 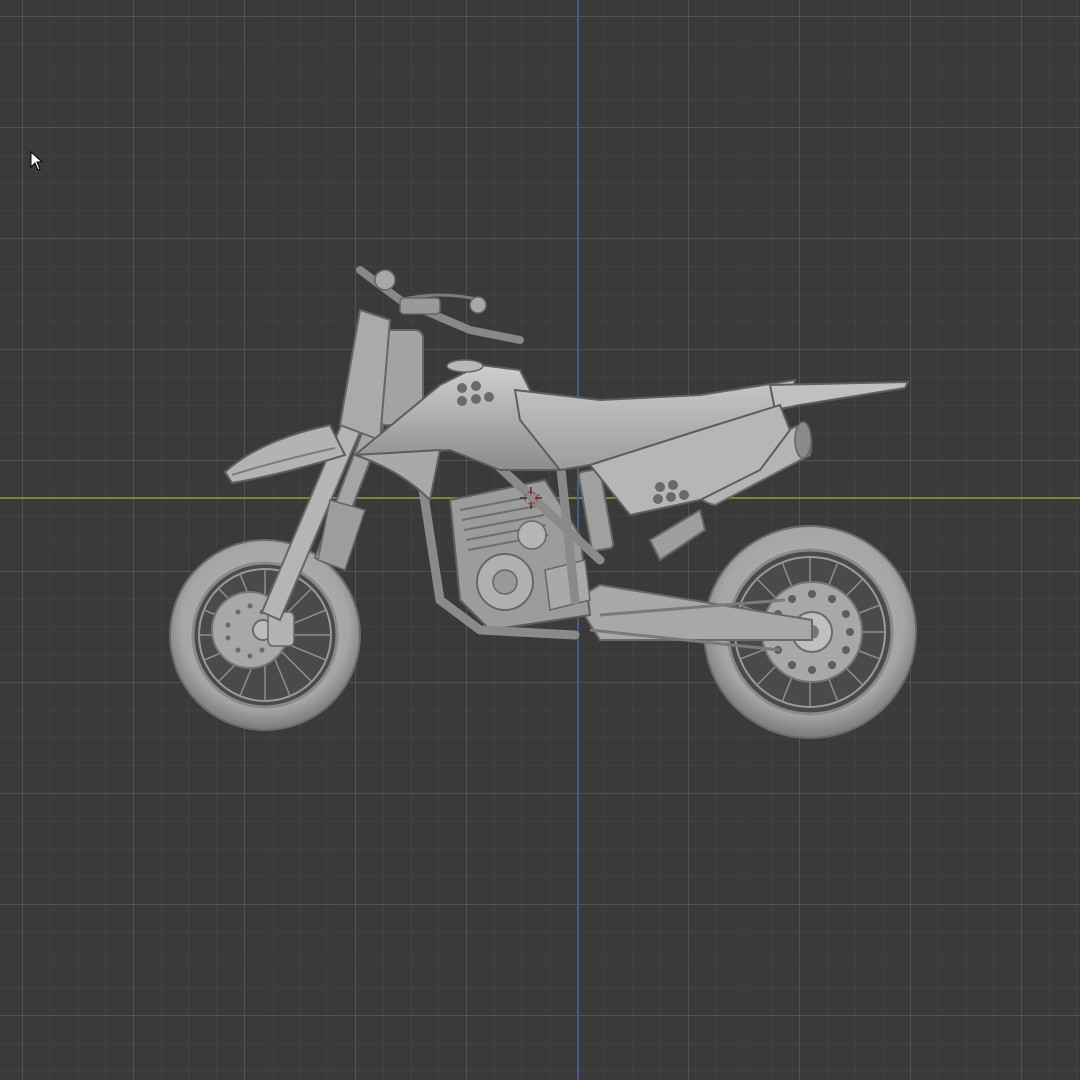 What do you see at coordinates (365, 375) in the screenshot?
I see `front-number-plate` at bounding box center [365, 375].